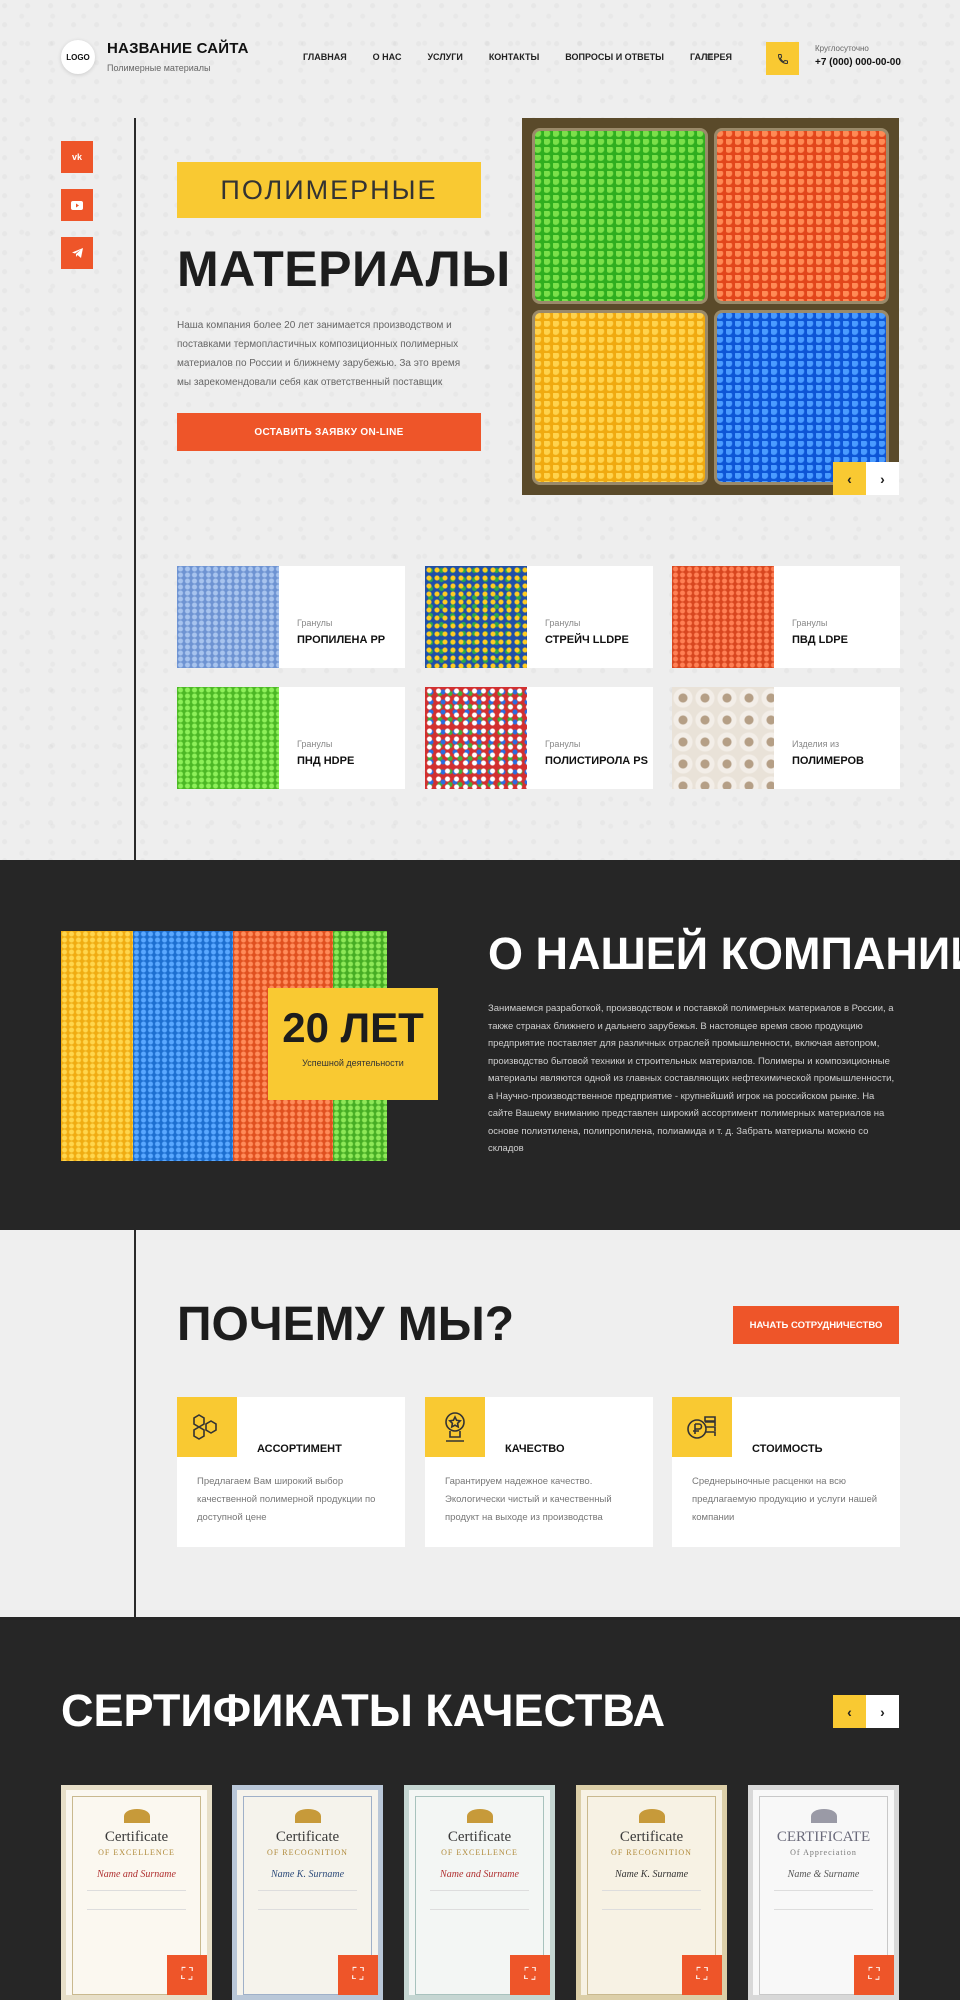 Image resolution: width=960 pixels, height=2000 pixels. Describe the element at coordinates (363, 1710) in the screenshot. I see `certificates-title: СЕРТИФИКАТЫ КАЧЕСТВА` at that location.